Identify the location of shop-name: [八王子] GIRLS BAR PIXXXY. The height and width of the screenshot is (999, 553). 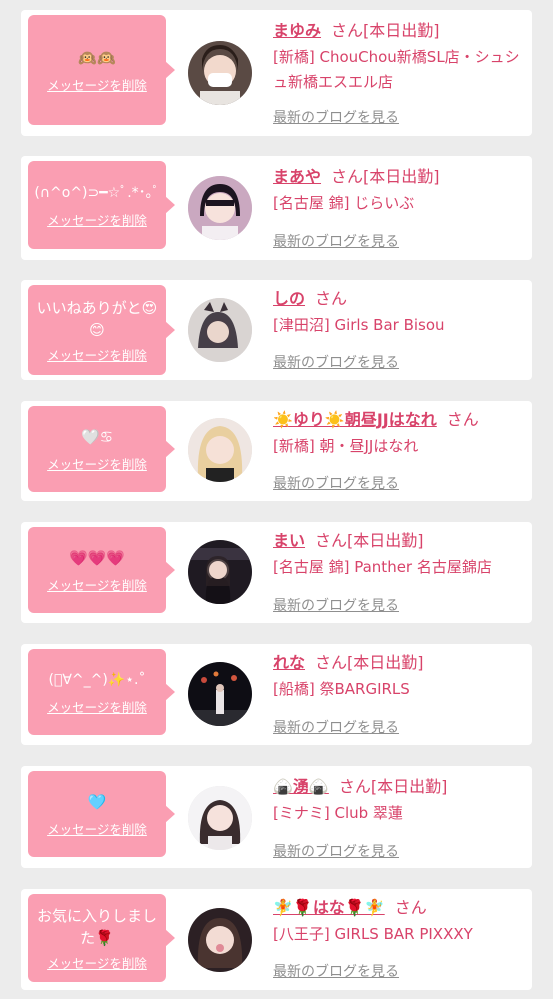
(373, 934).